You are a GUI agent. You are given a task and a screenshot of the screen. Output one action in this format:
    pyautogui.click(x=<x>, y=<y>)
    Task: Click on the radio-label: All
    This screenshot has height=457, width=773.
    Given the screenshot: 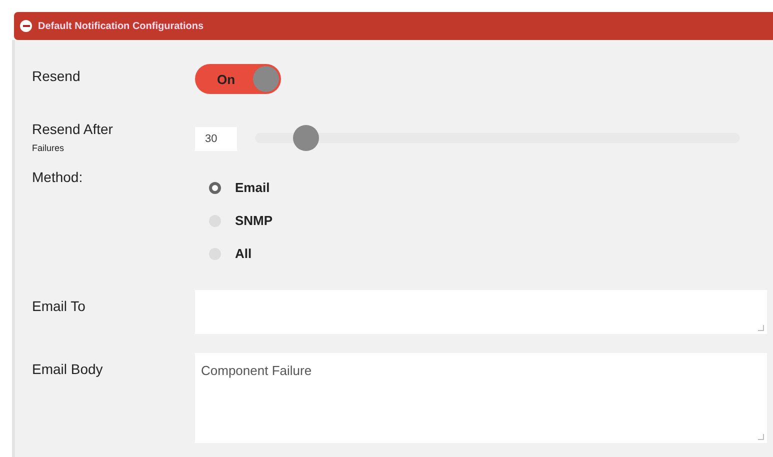 What is the action you would take?
    pyautogui.click(x=243, y=253)
    